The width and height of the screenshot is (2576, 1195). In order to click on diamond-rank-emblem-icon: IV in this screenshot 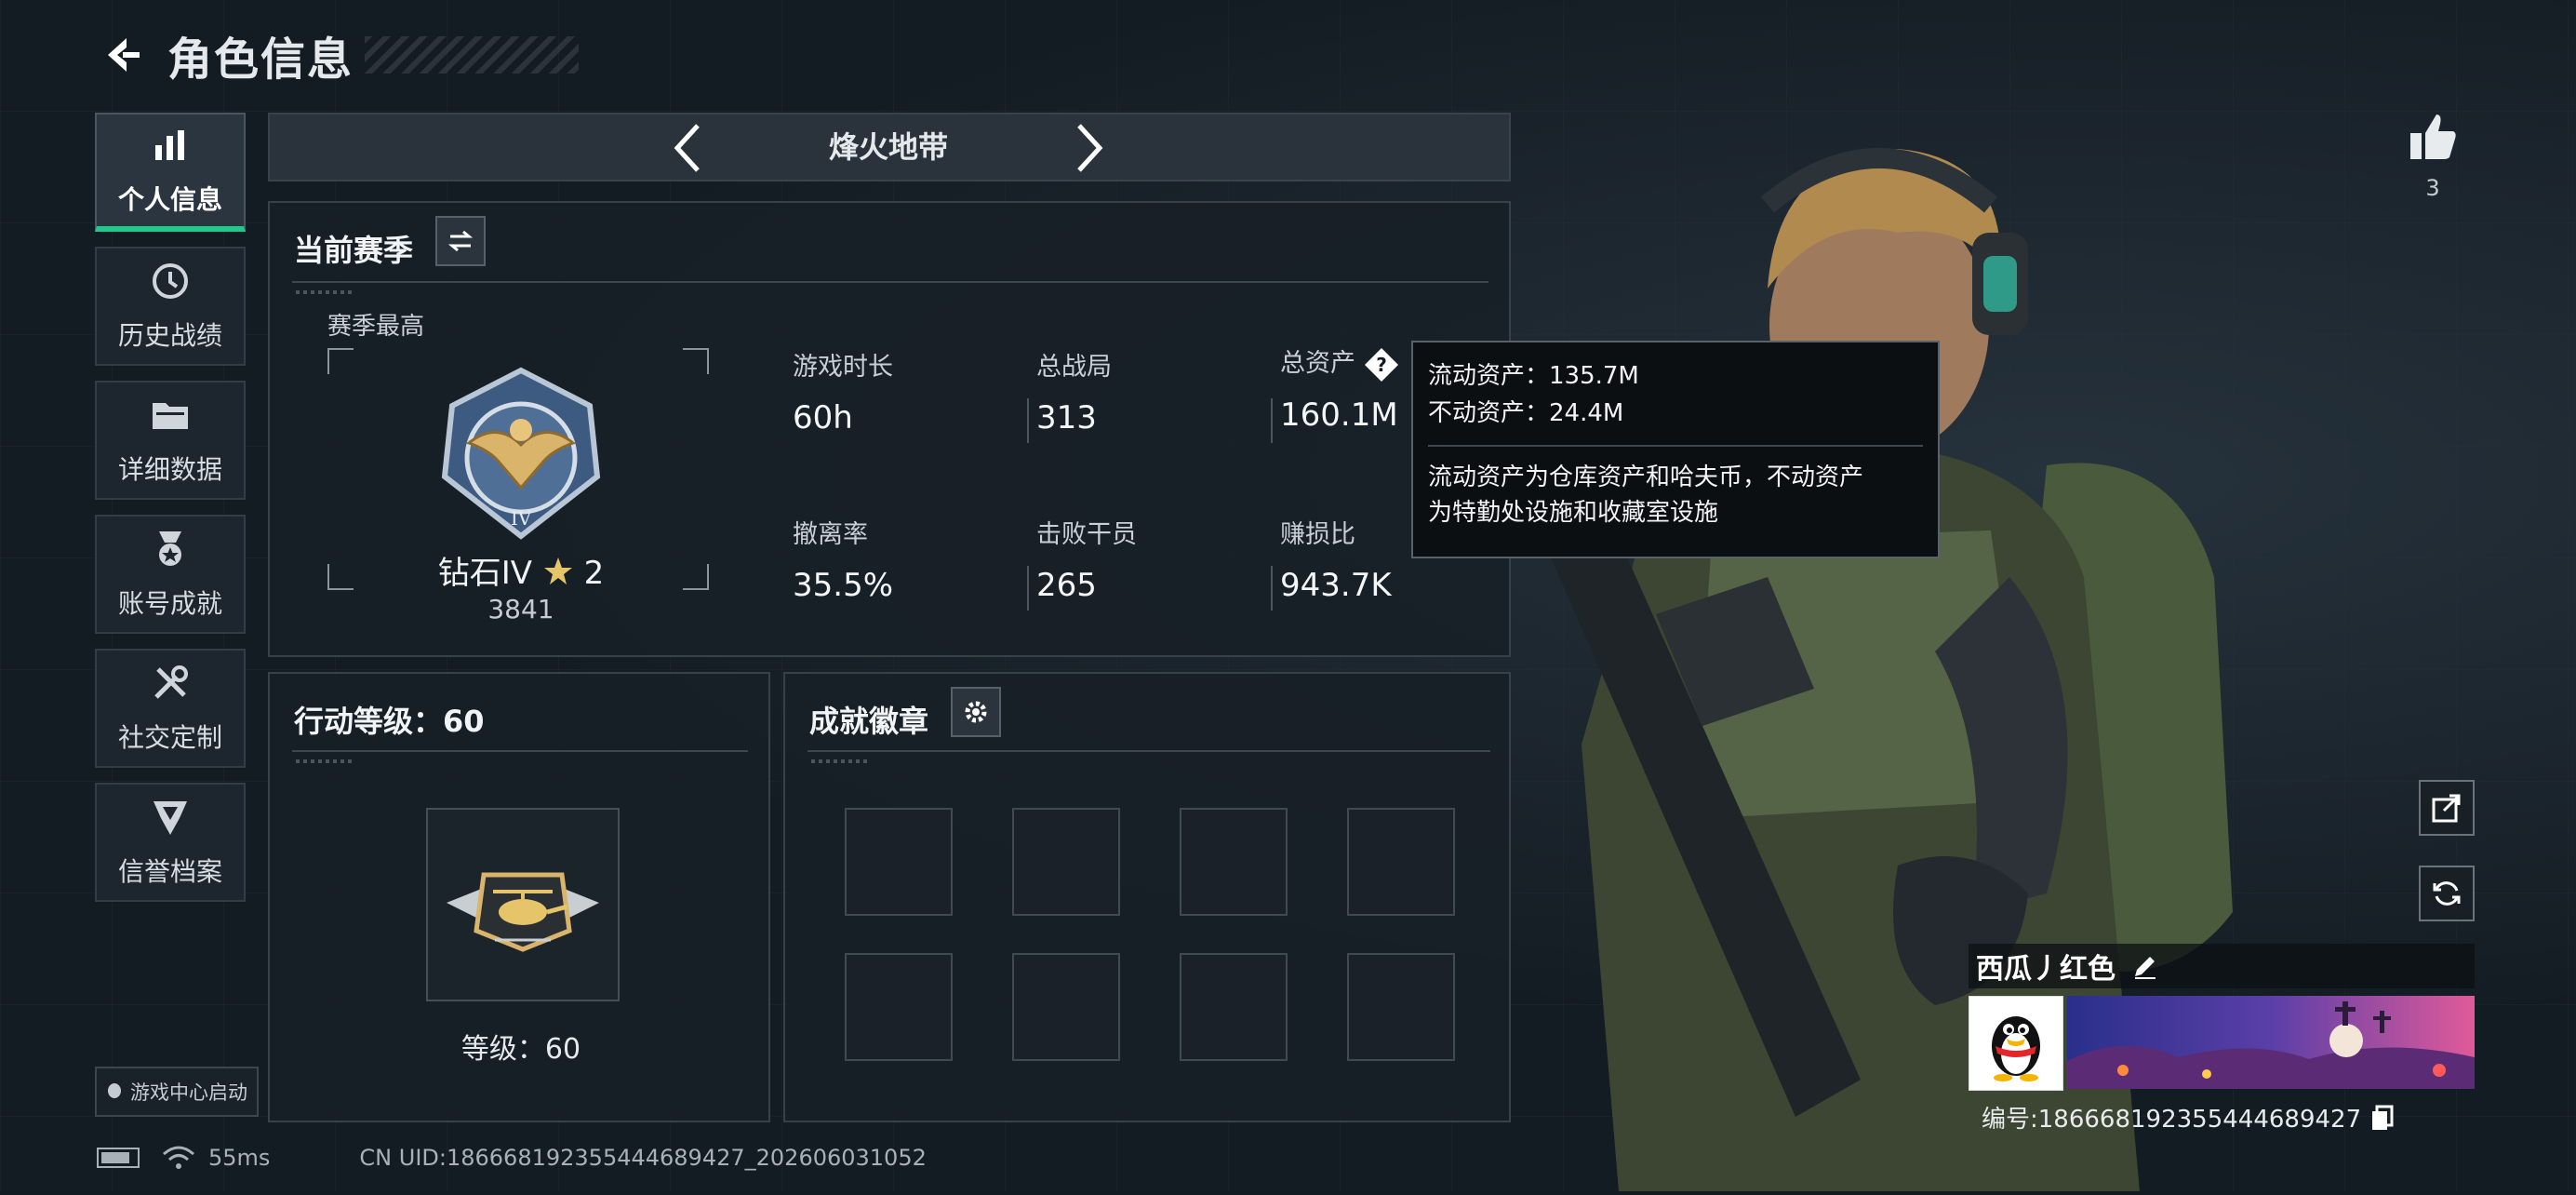, I will do `click(521, 453)`.